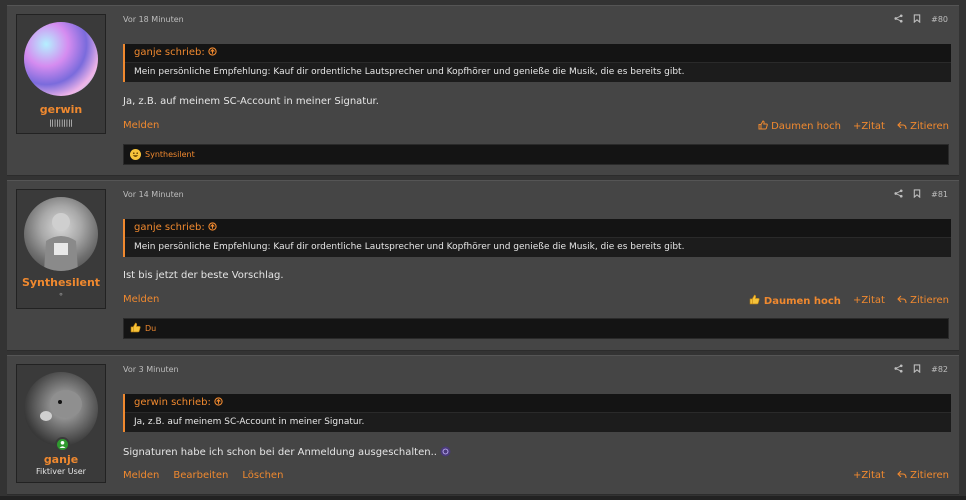 The image size is (966, 500). I want to click on user-info: ganje Fiktiver User, so click(61, 423).